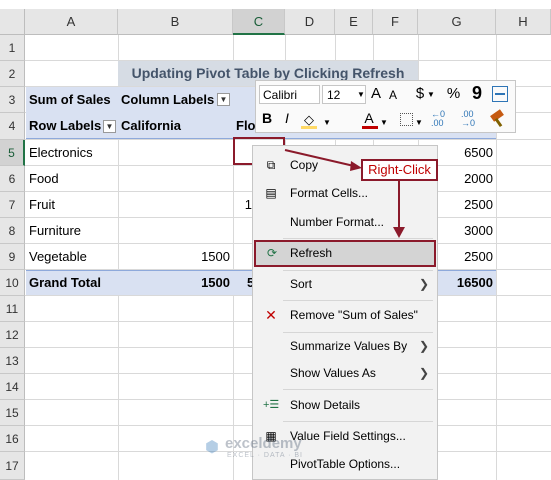 Image resolution: width=551 pixels, height=480 pixels. Describe the element at coordinates (399, 170) in the screenshot. I see `right-click-callout: Right-Click` at that location.